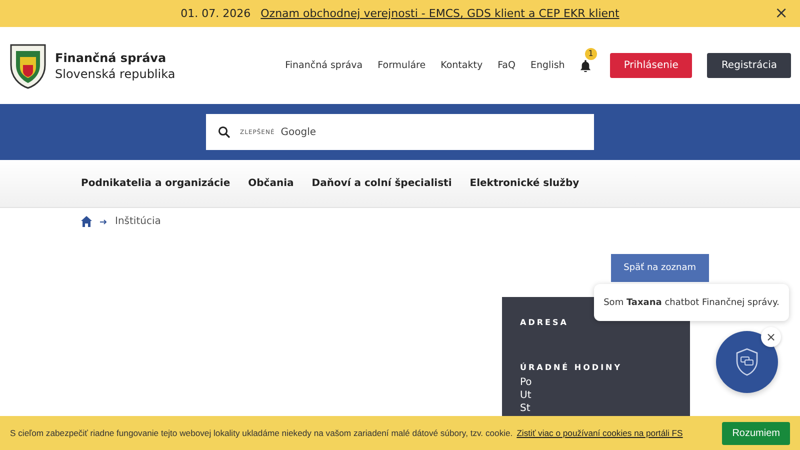  What do you see at coordinates (599, 433) in the screenshot?
I see `cookie-link: Zistiť viac o používaní cookies na portáli FS` at bounding box center [599, 433].